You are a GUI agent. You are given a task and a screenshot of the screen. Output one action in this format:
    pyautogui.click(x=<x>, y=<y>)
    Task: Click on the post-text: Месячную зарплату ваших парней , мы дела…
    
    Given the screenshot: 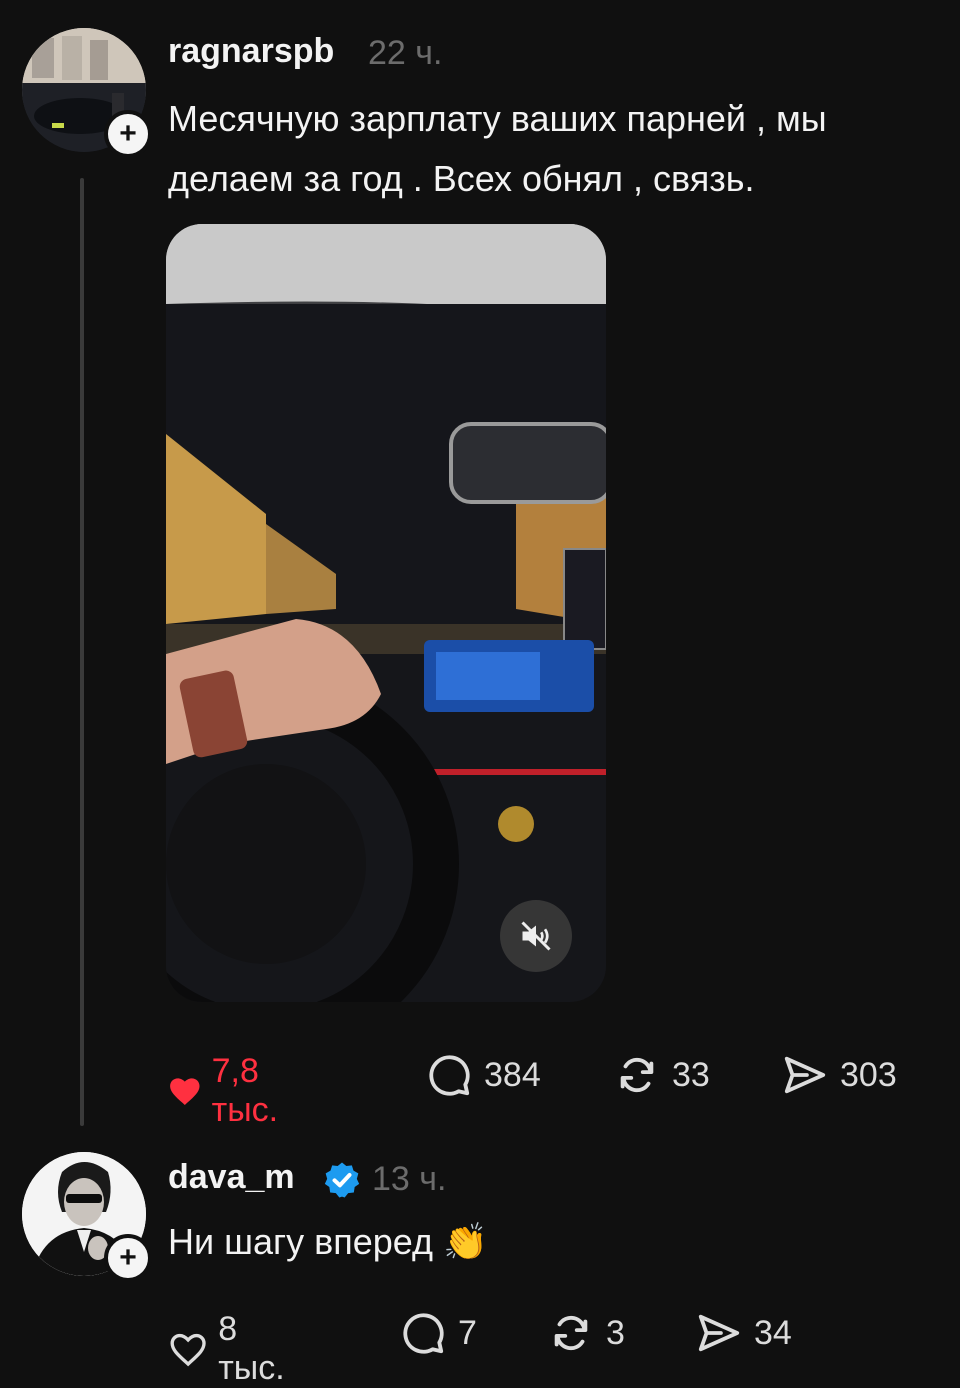 What is the action you would take?
    pyautogui.click(x=558, y=149)
    